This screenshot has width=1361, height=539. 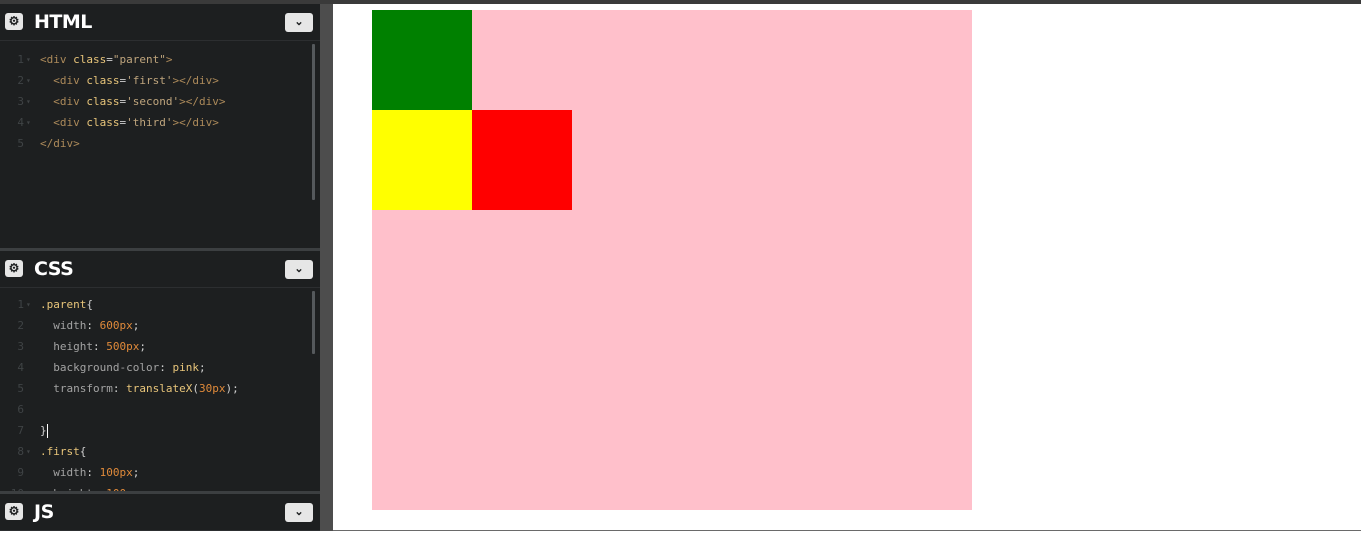 I want to click on html-pane-title: HTML, so click(x=63, y=22).